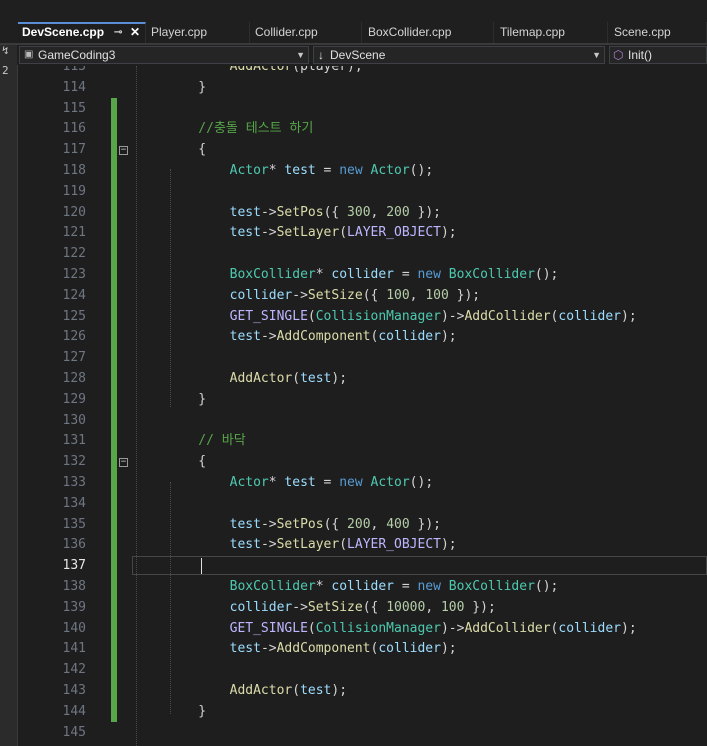  Describe the element at coordinates (74, 108) in the screenshot. I see `line-number: 115` at that location.